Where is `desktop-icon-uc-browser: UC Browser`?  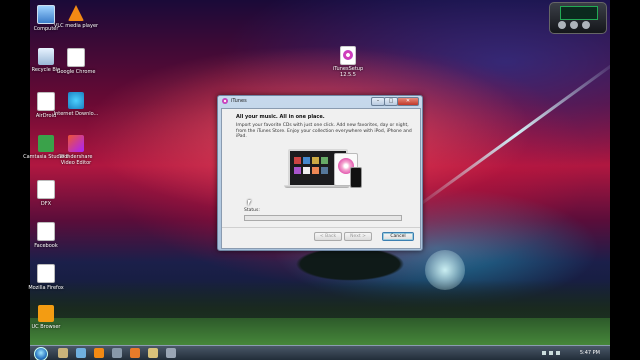
desktop-icon-uc-browser: UC Browser is located at coordinates (46, 317).